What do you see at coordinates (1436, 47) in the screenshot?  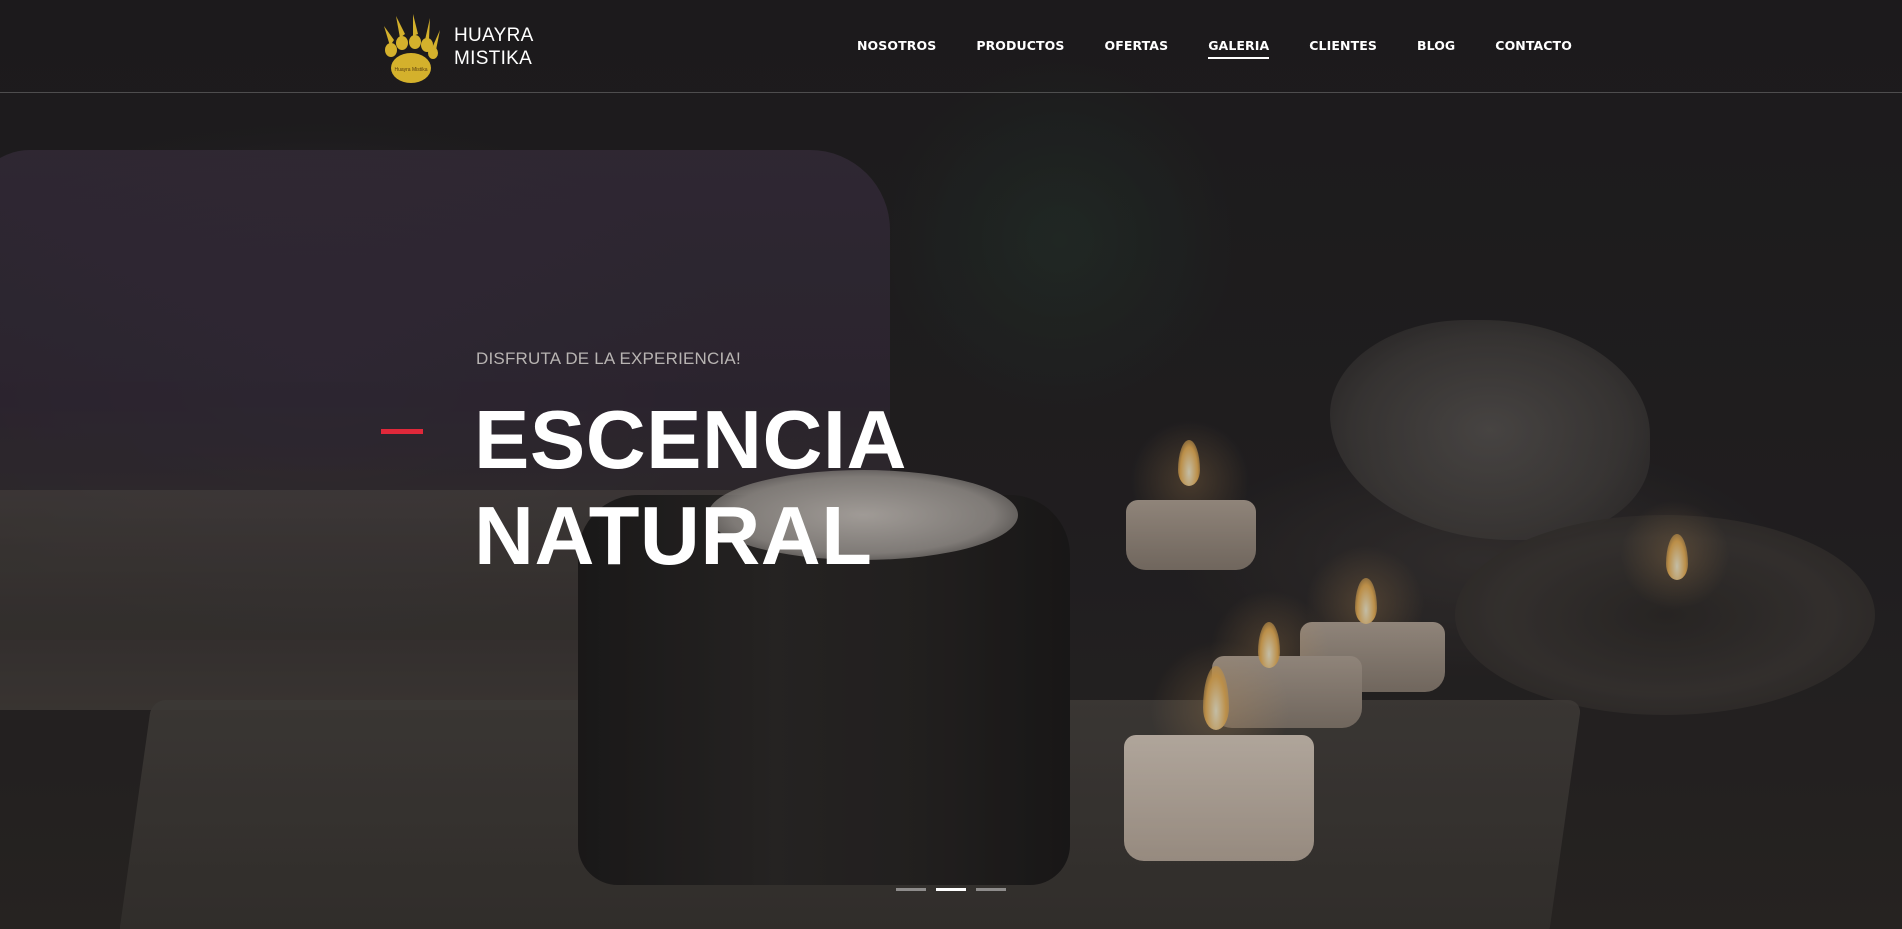 I see `nav-item-blog: BLOG` at bounding box center [1436, 47].